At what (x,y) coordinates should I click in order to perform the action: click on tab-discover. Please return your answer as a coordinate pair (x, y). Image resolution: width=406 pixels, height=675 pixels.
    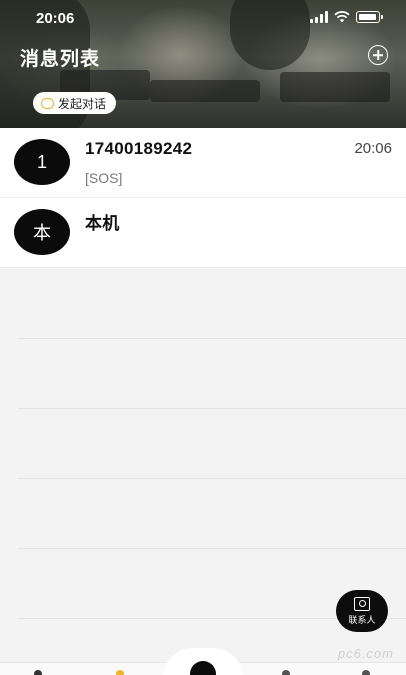
    Looking at the image, I should click on (286, 672).